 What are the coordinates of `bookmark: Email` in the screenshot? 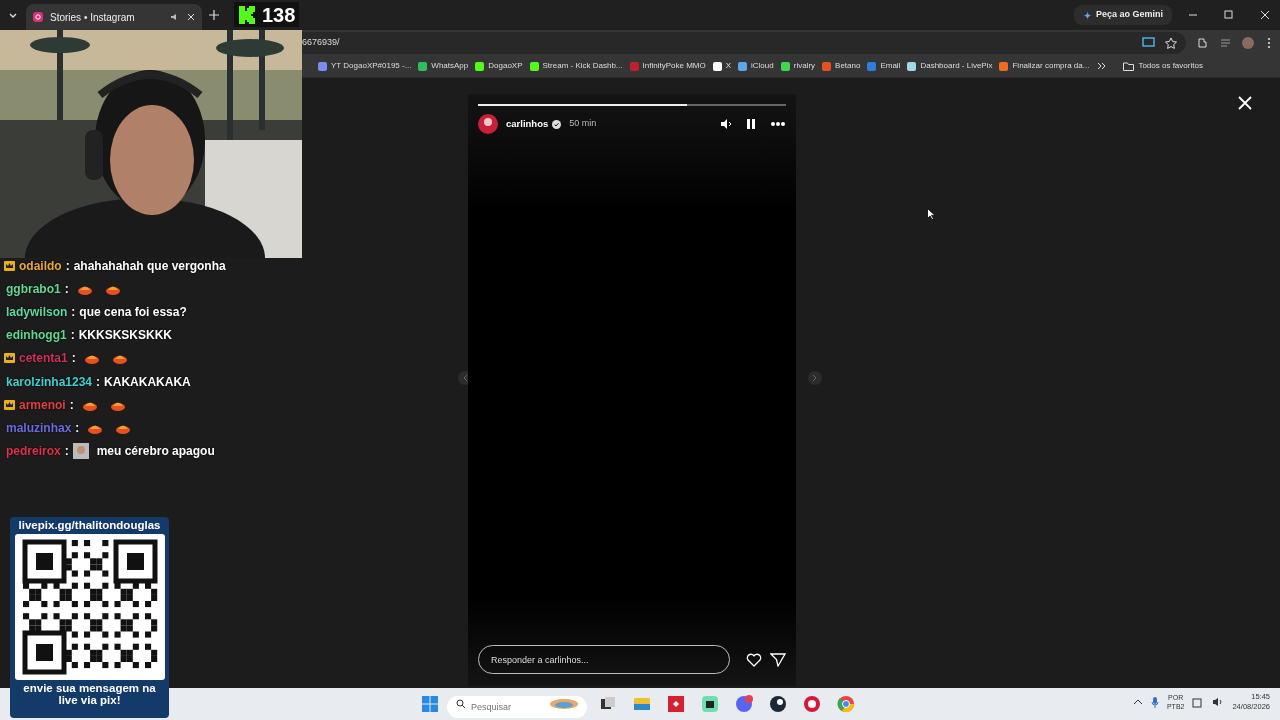 It's located at (884, 66).